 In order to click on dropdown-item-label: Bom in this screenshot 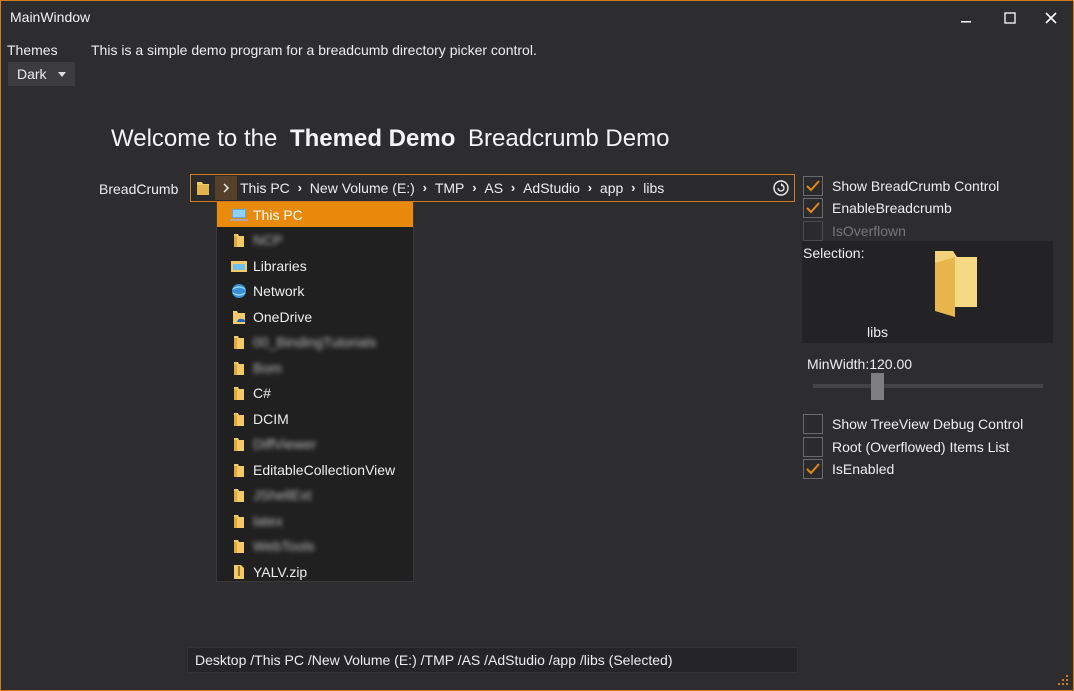, I will do `click(267, 367)`.